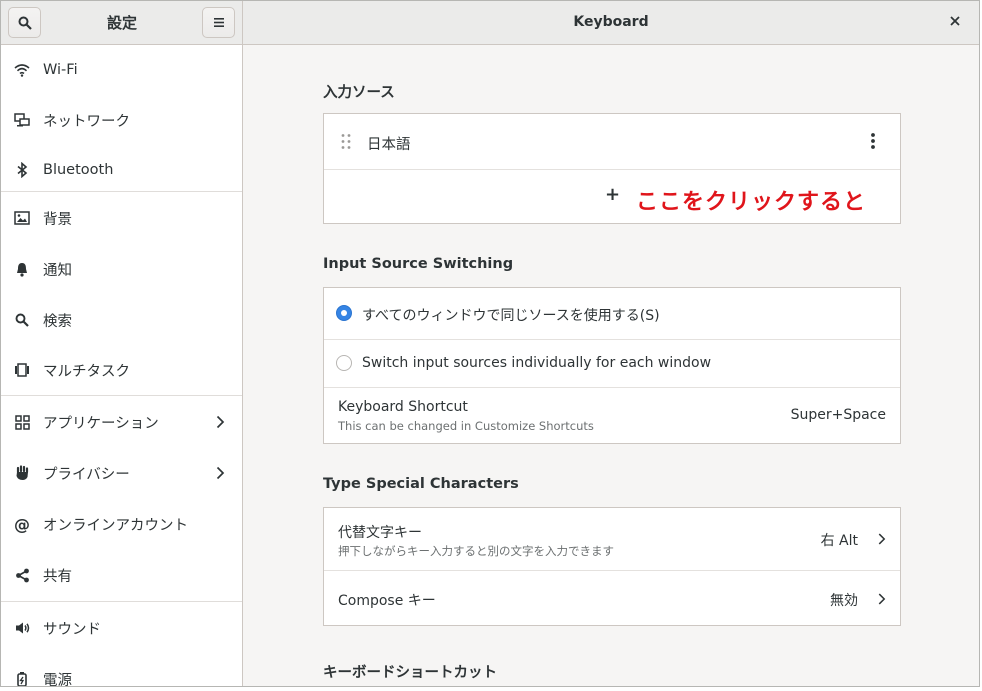  Describe the element at coordinates (22, 422) in the screenshot. I see `apps-grid-icon` at that location.